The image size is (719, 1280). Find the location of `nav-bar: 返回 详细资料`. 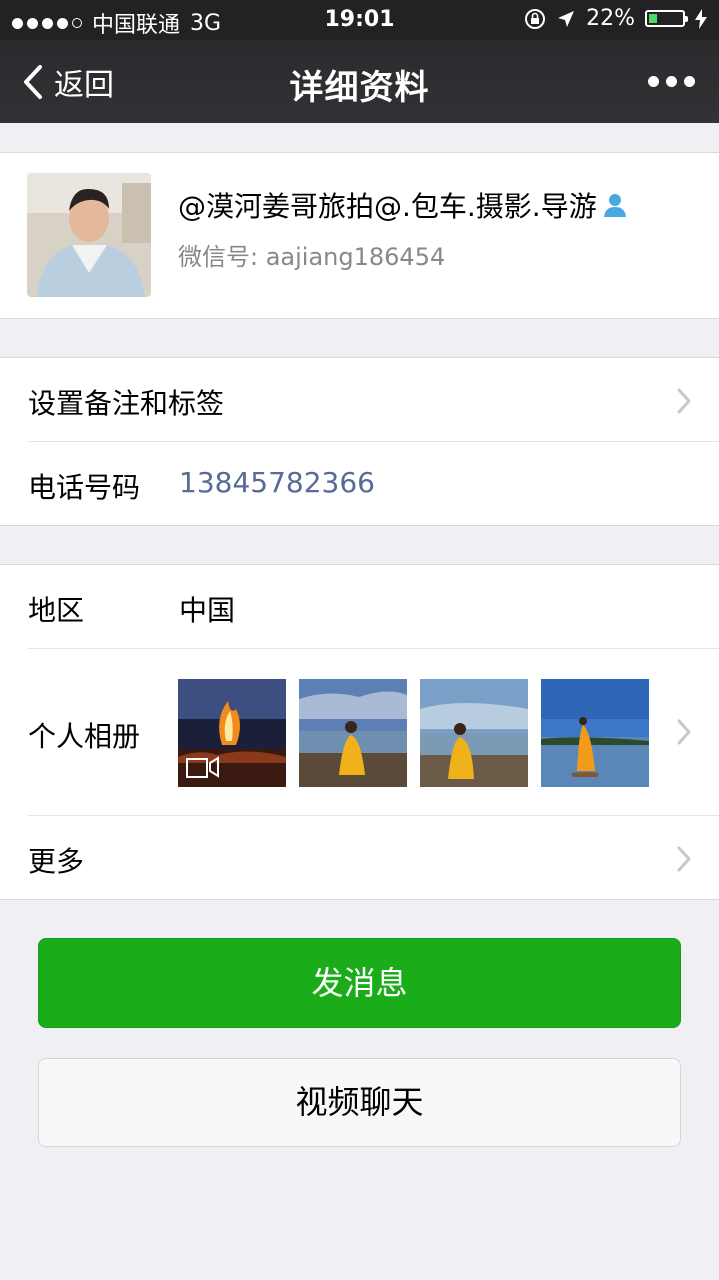

nav-bar: 返回 详细资料 is located at coordinates (359, 81).